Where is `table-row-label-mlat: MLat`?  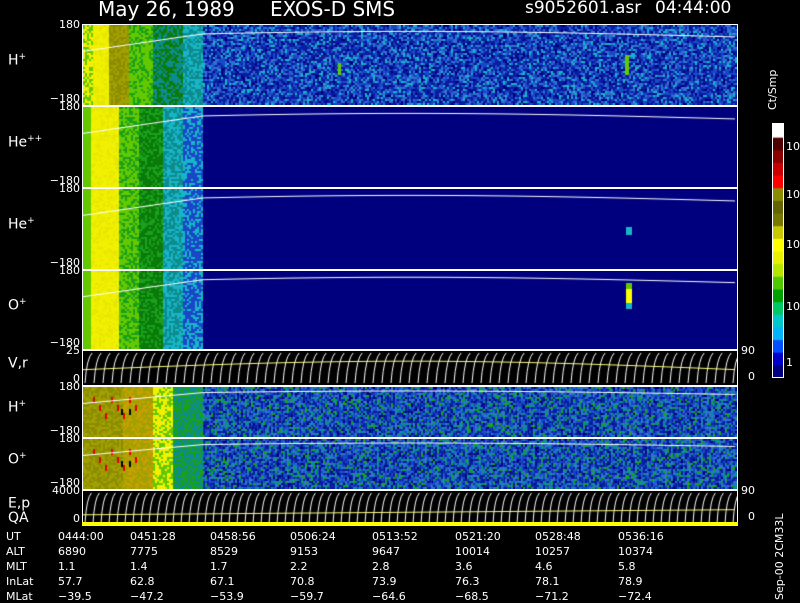
table-row-label-mlat: MLat is located at coordinates (19, 596).